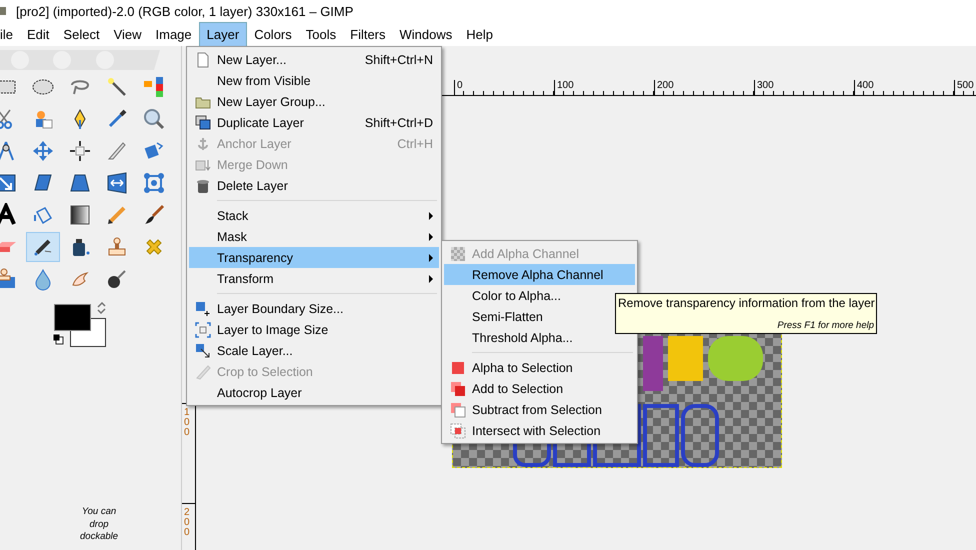 Image resolution: width=976 pixels, height=550 pixels. Describe the element at coordinates (101, 308) in the screenshot. I see `swap-arrows-icon` at that location.